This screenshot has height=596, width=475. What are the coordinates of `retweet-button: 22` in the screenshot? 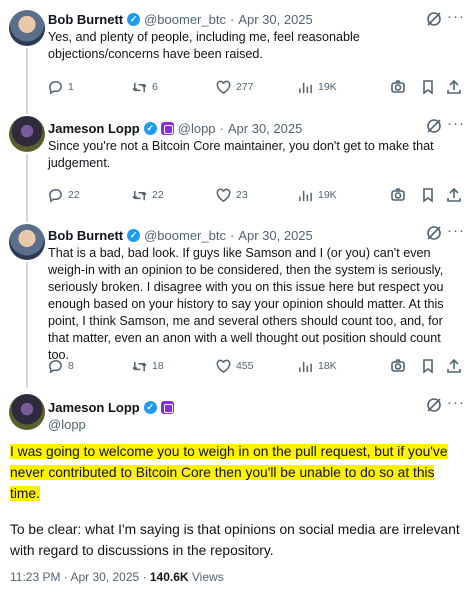 It's located at (148, 195).